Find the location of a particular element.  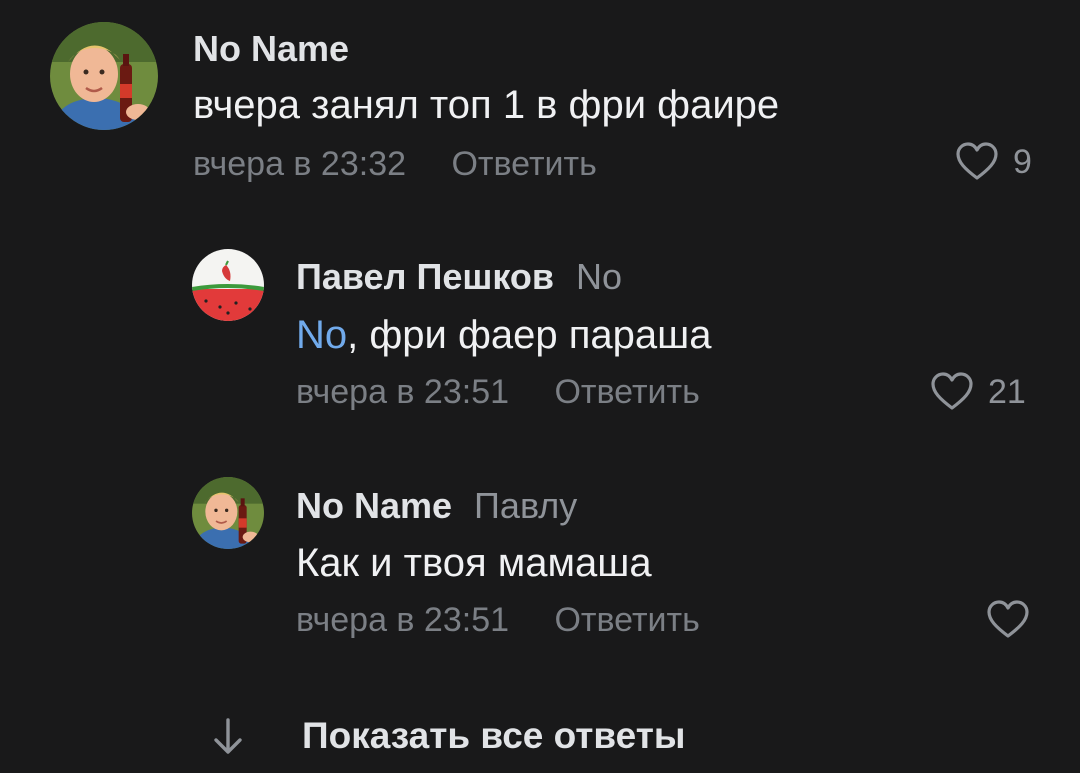

like-button: 9 is located at coordinates (993, 162).